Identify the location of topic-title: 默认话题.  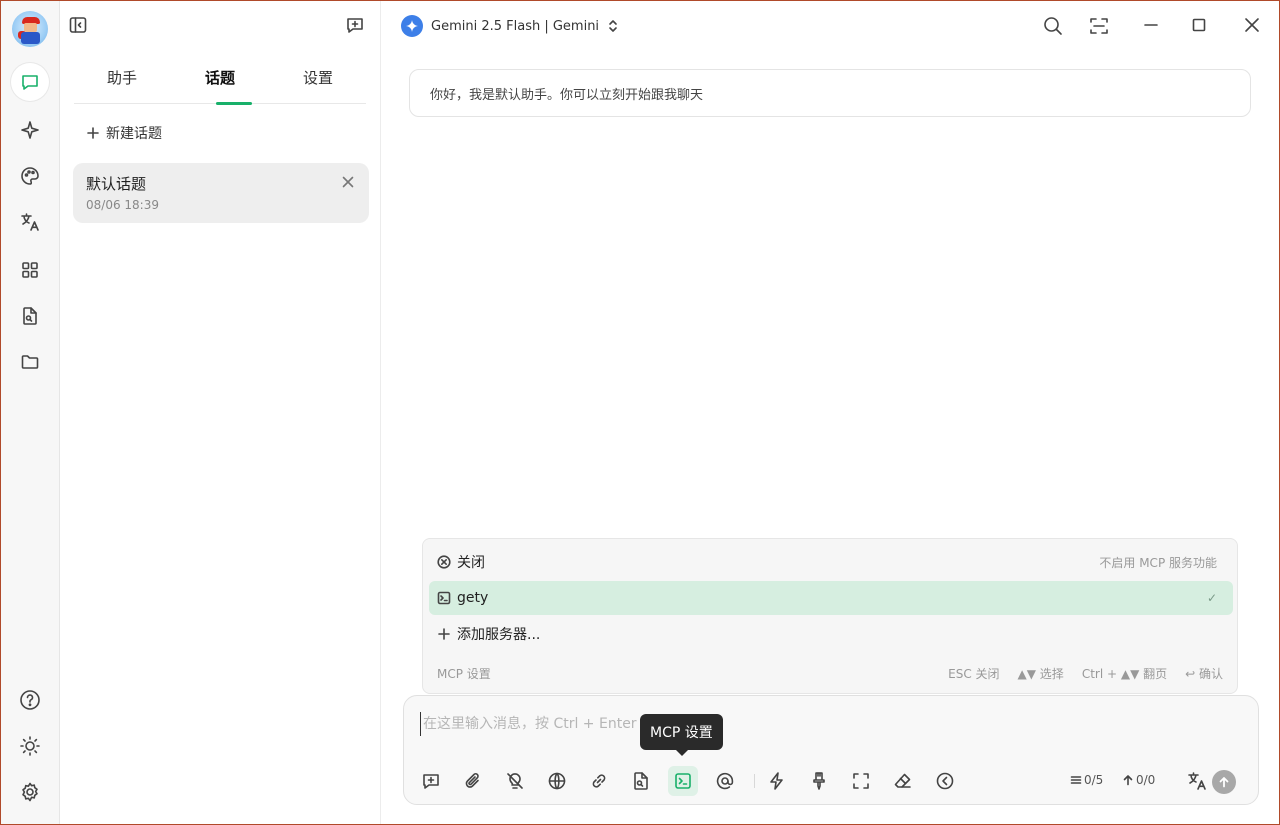
(116, 184).